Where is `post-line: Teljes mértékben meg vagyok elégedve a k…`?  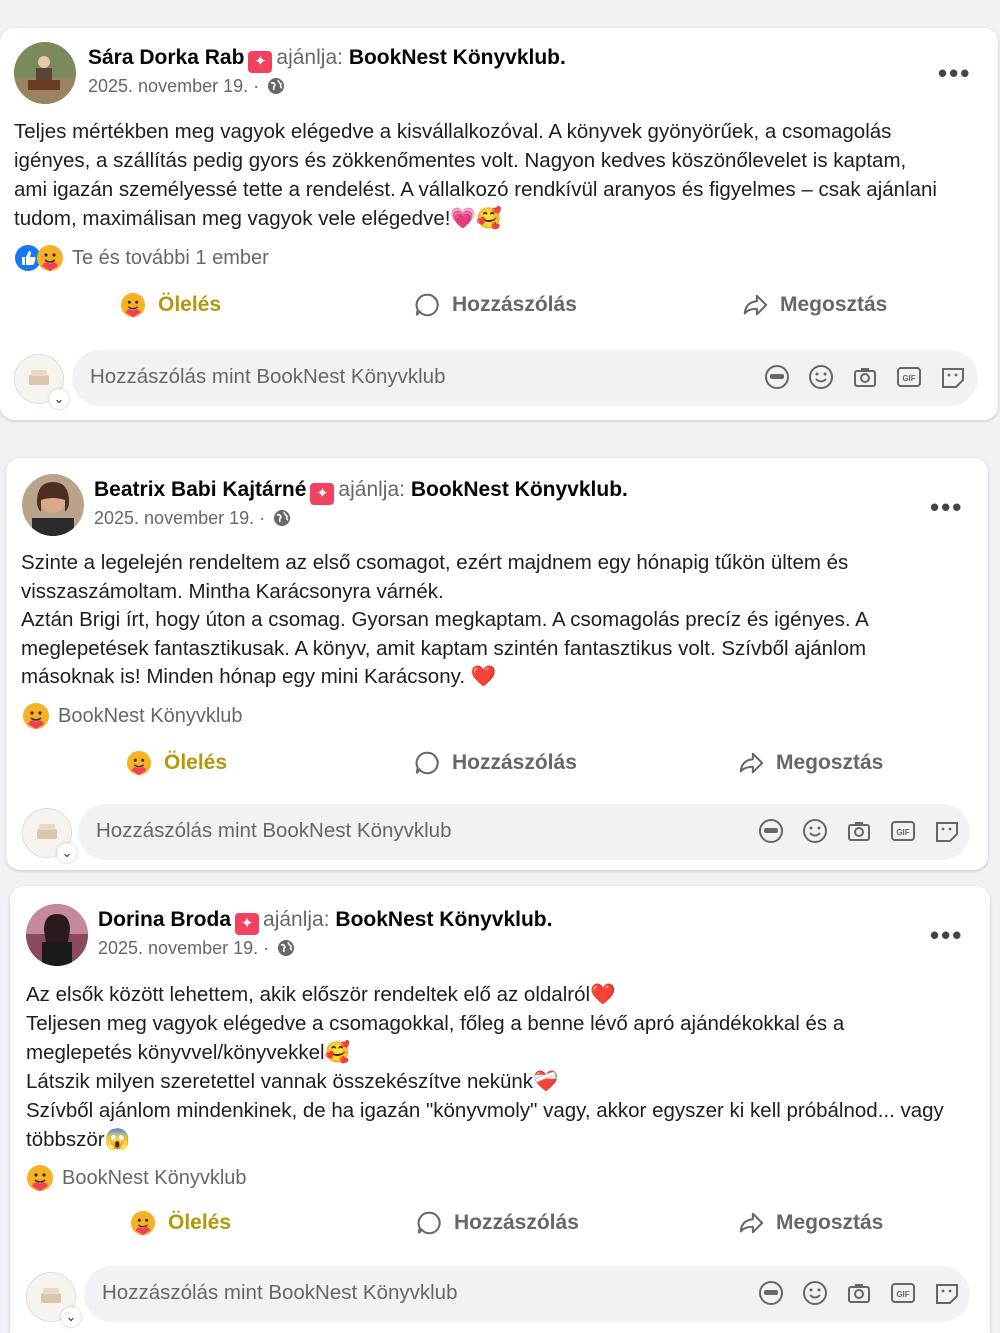
post-line: Teljes mértékben meg vagyok elégedve a k… is located at coordinates (453, 131).